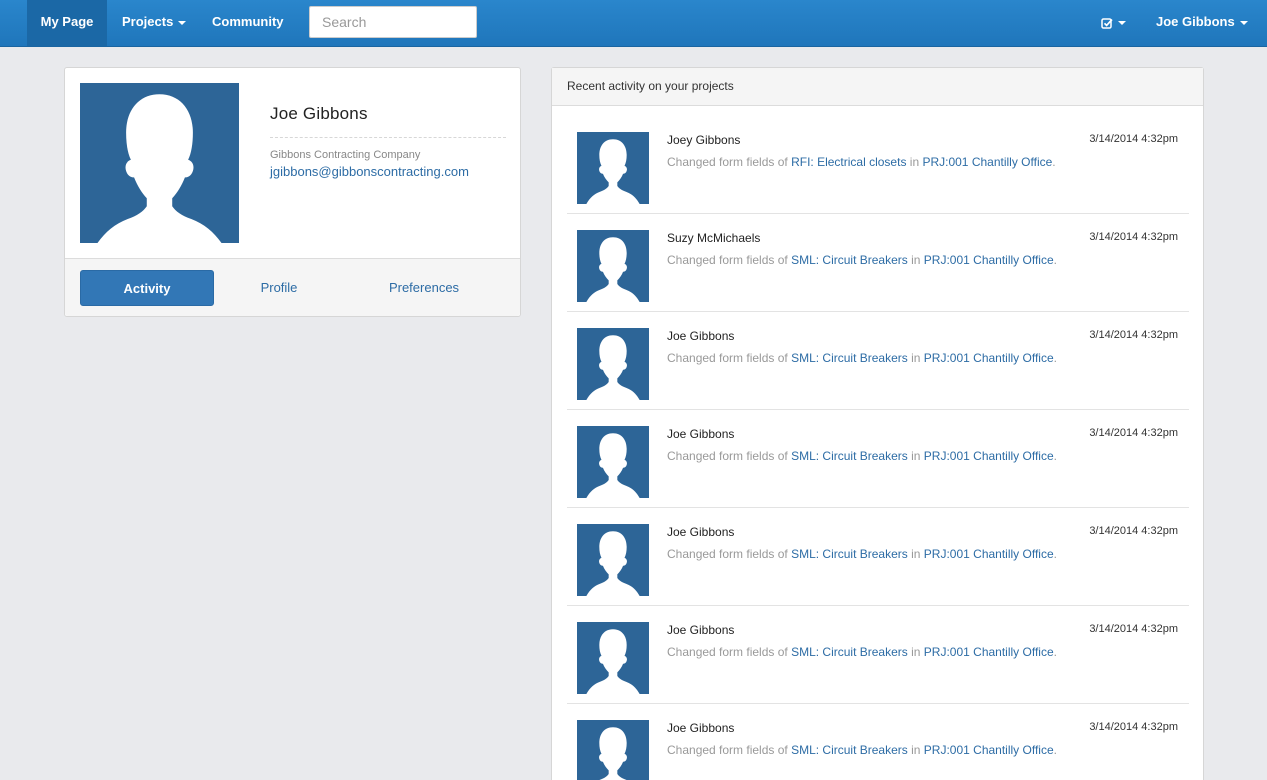  What do you see at coordinates (1107, 23) in the screenshot?
I see `checkbox-icon` at bounding box center [1107, 23].